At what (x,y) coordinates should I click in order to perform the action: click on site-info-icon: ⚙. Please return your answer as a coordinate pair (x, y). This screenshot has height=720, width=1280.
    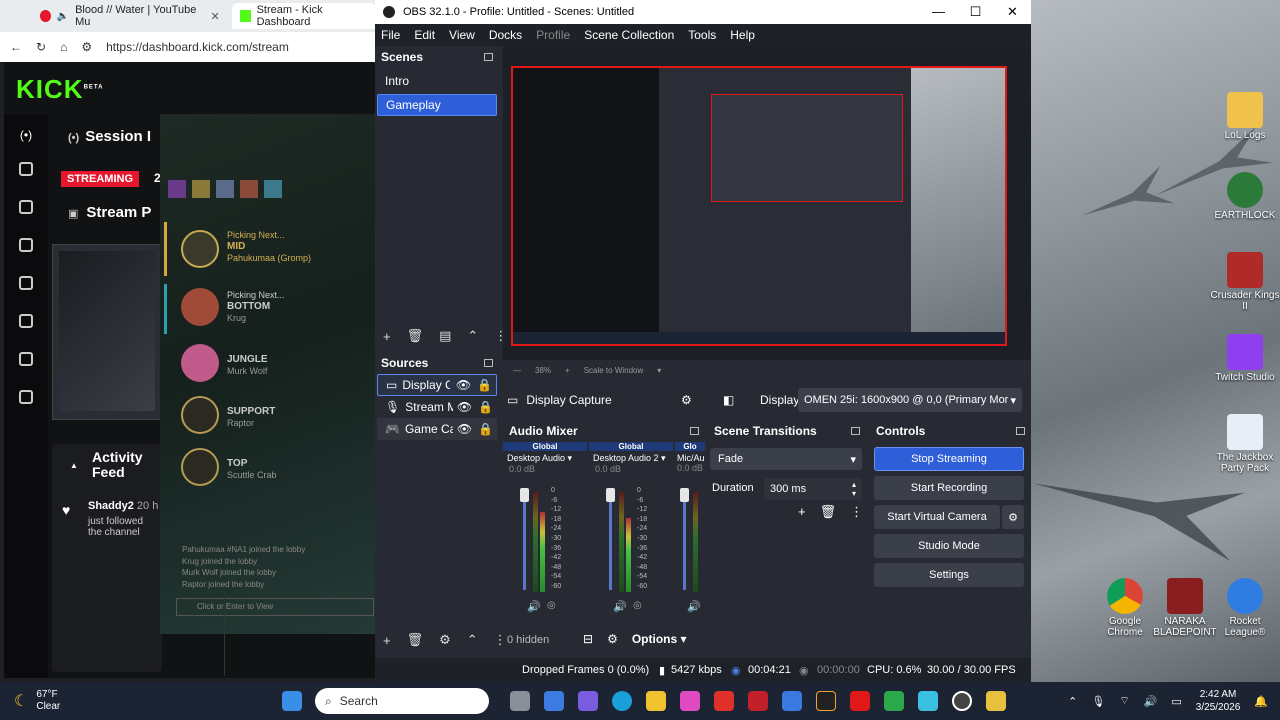
    Looking at the image, I should click on (86, 47).